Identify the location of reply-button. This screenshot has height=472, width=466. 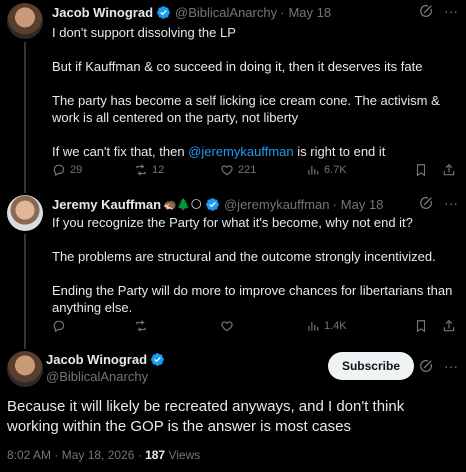
(93, 326).